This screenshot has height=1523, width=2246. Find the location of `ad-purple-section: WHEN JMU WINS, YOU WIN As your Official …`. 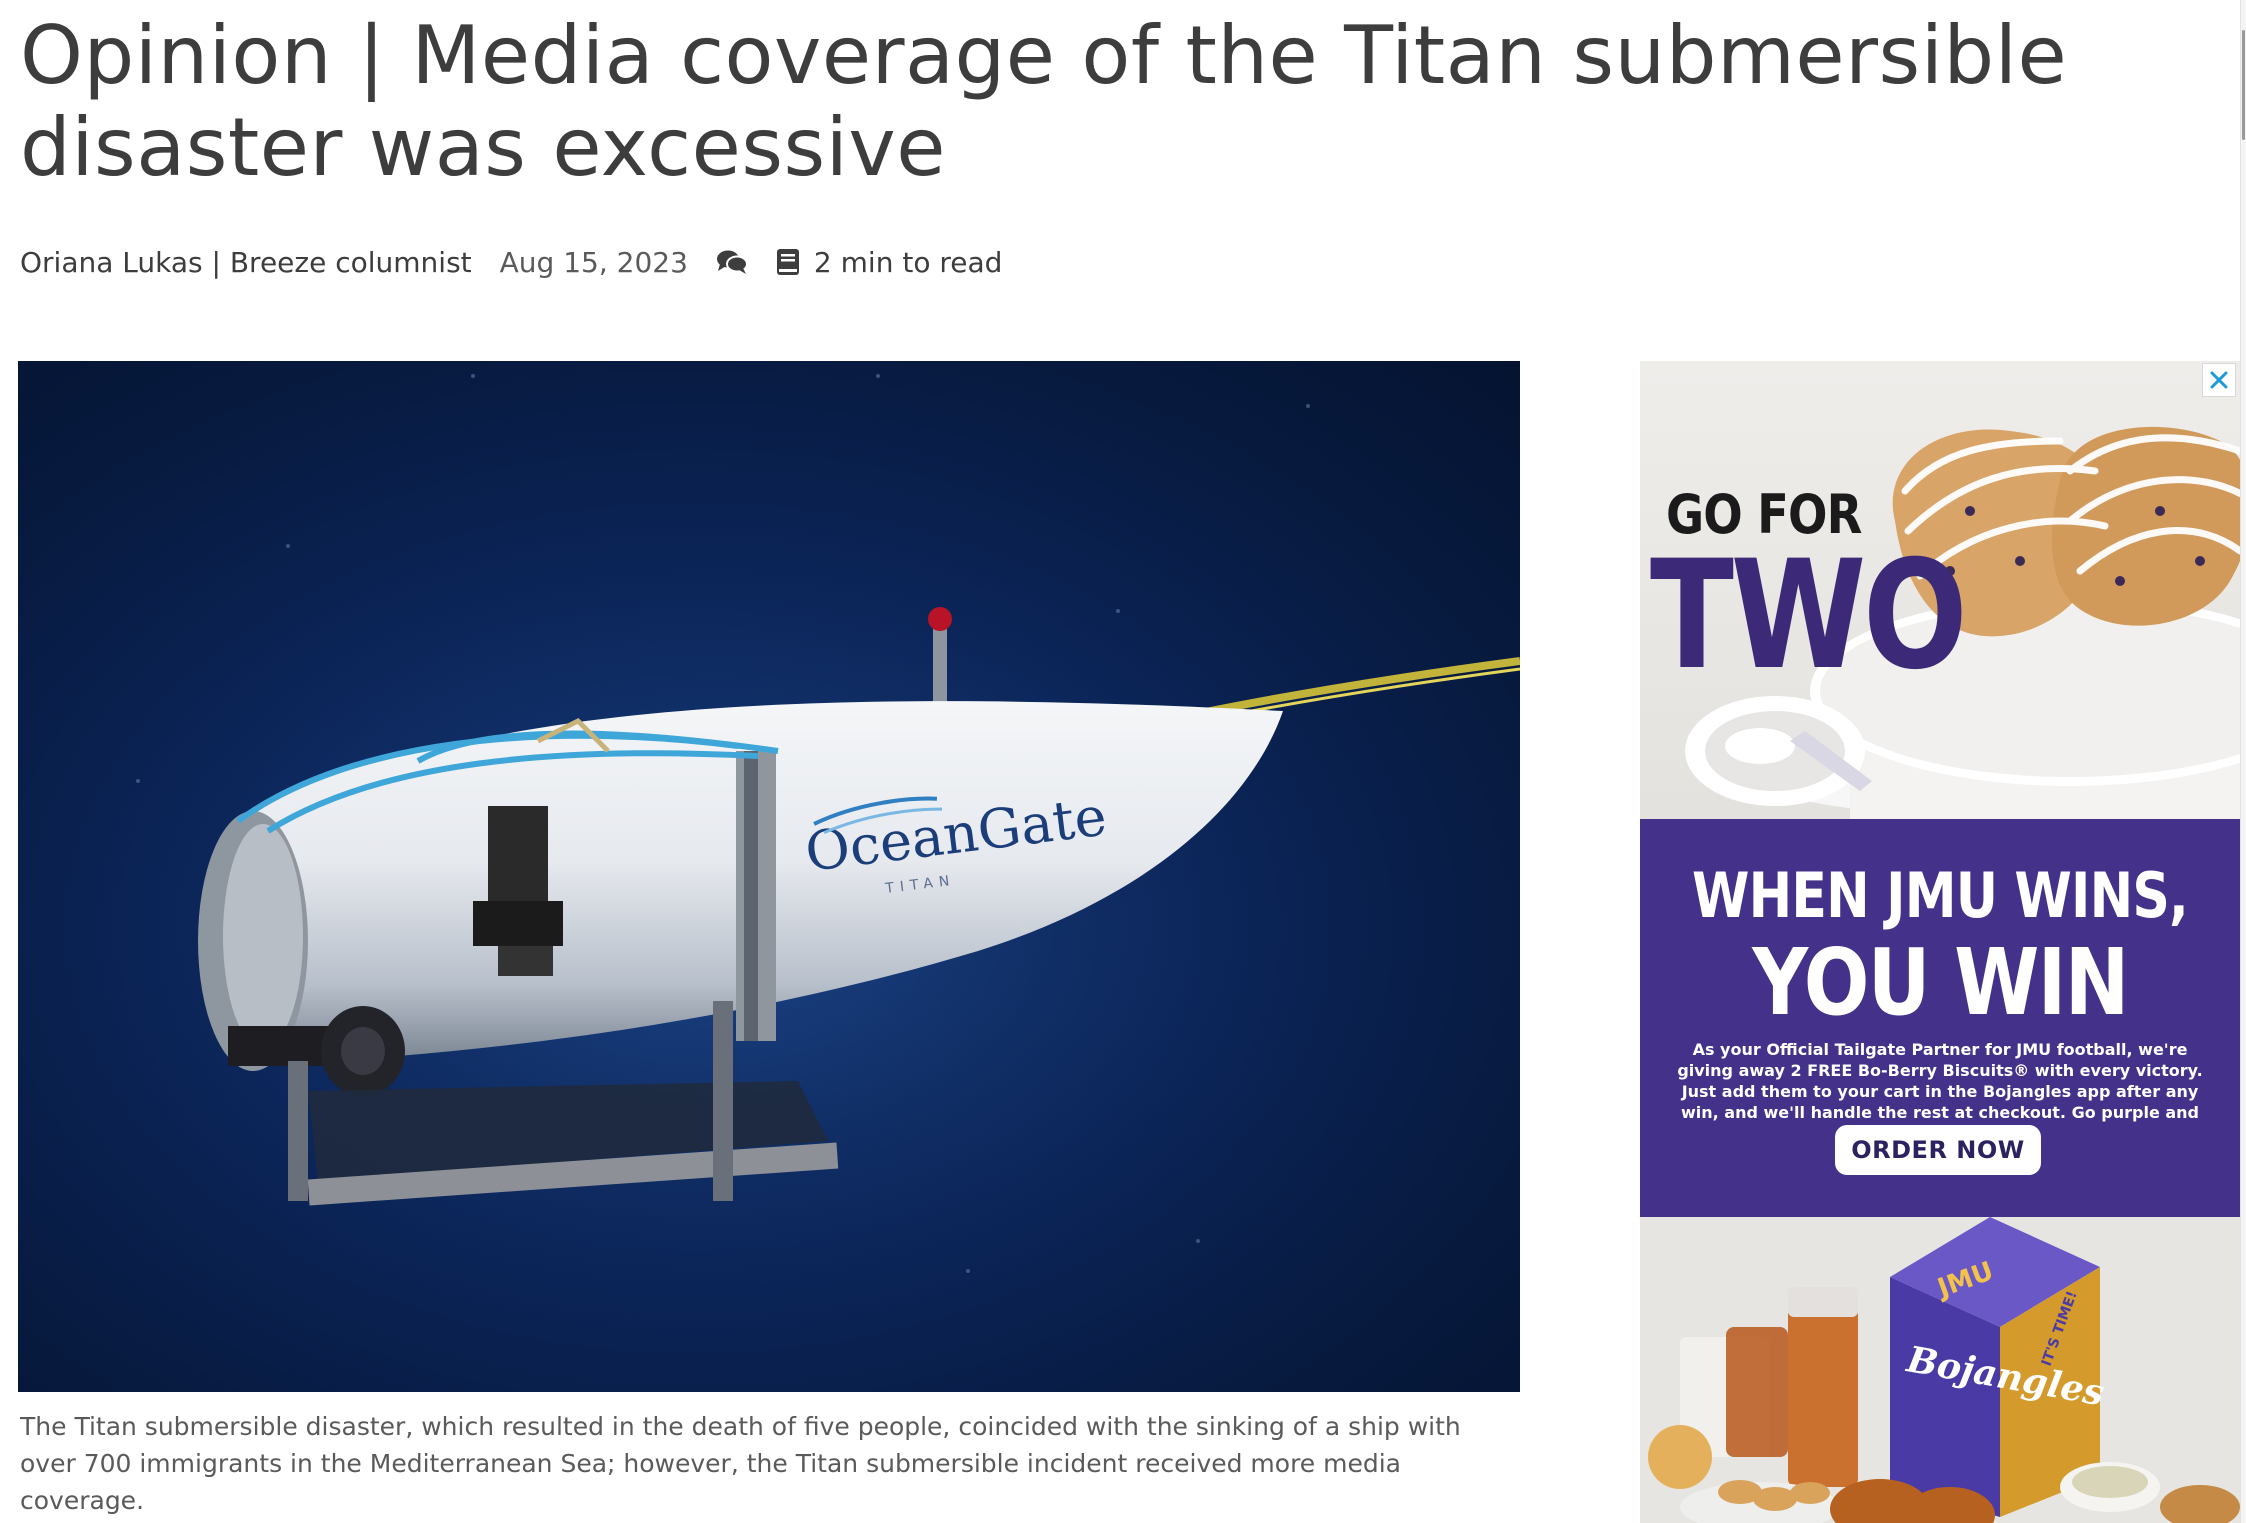

ad-purple-section: WHEN JMU WINS, YOU WIN As your Official … is located at coordinates (1940, 1018).